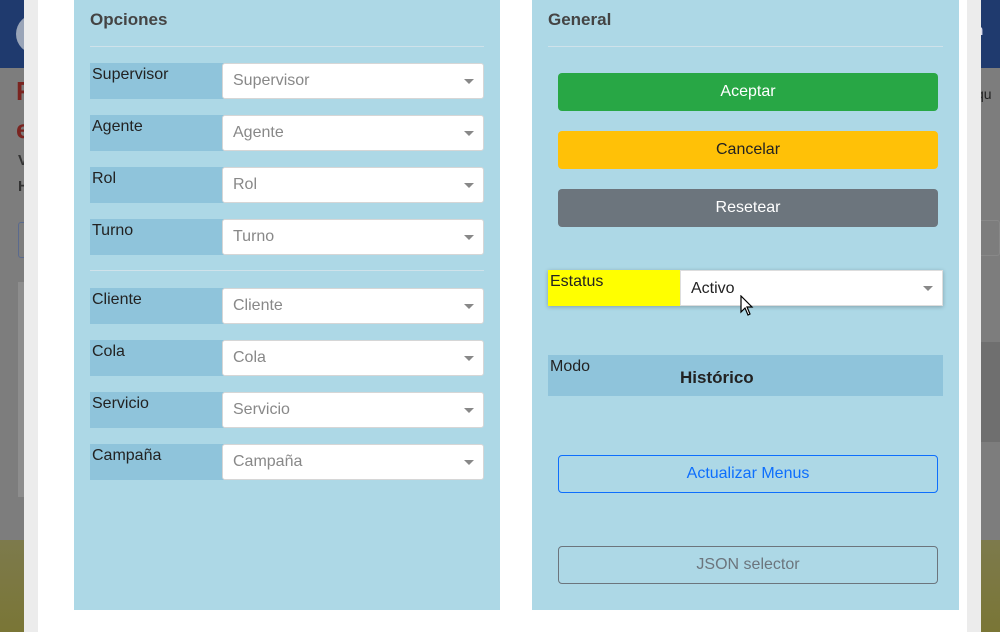  I want to click on role-placeholder: Rol, so click(245, 184).